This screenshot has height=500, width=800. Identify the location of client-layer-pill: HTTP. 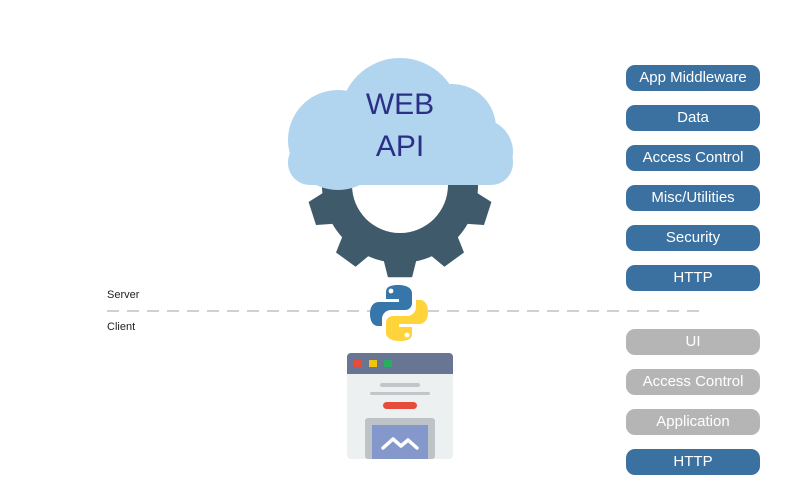
(693, 462).